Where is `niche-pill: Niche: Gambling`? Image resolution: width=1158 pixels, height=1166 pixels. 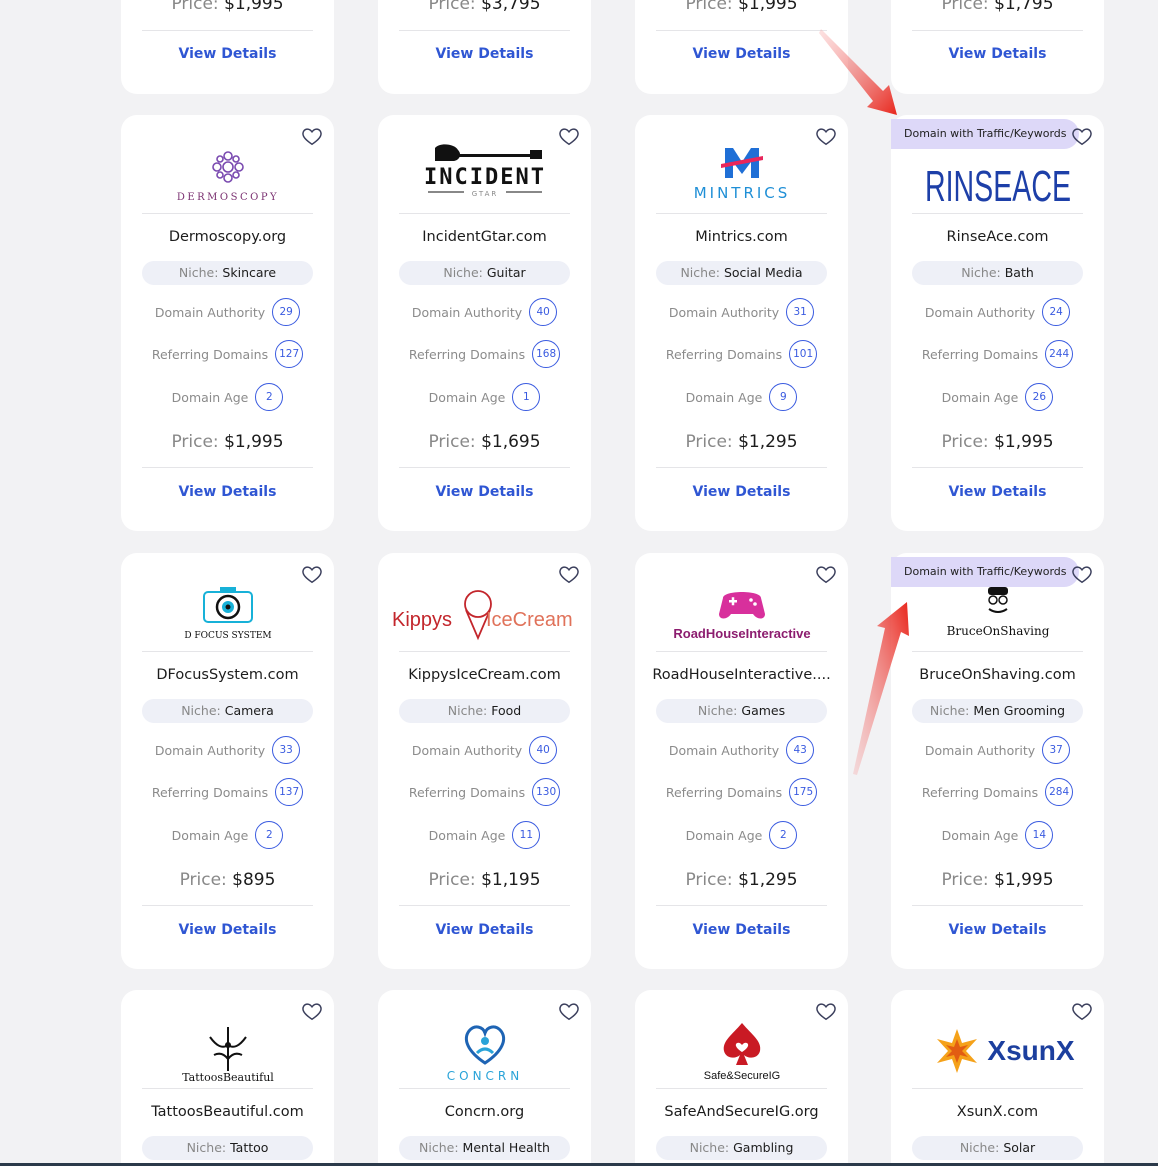 niche-pill: Niche: Gambling is located at coordinates (741, 1148).